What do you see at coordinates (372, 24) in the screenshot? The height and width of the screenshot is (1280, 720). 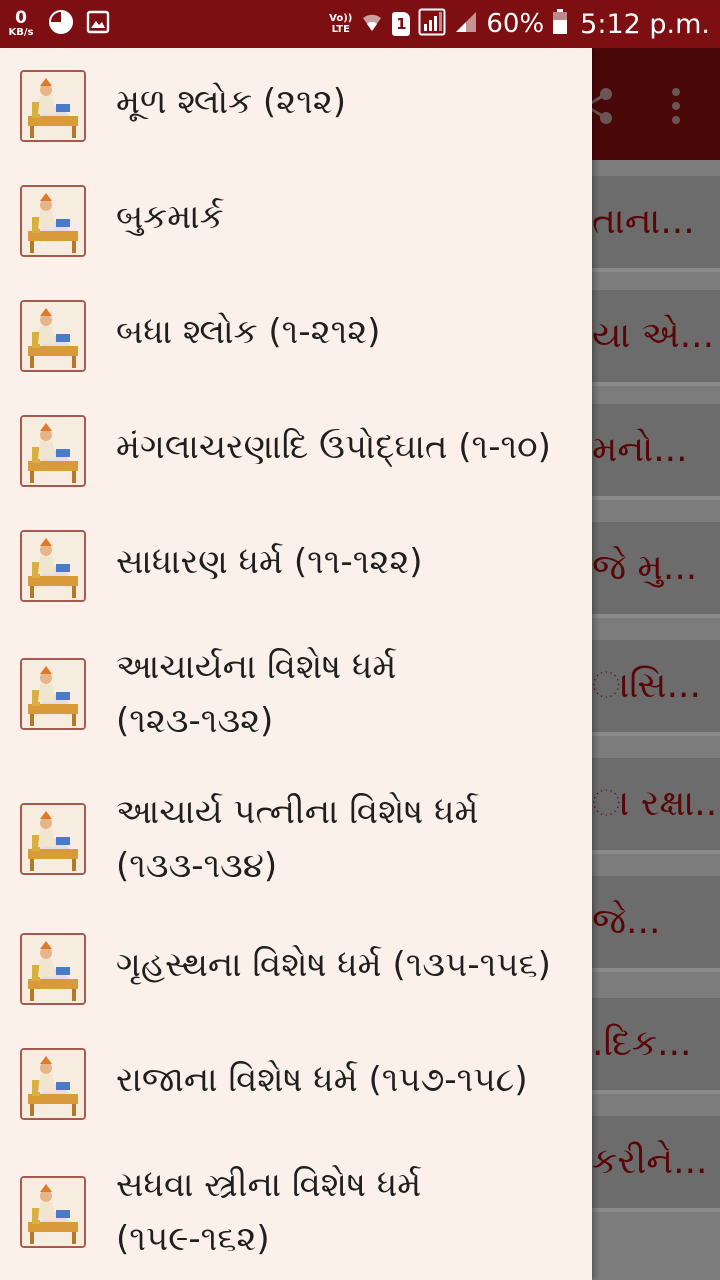 I see `wifi-icon` at bounding box center [372, 24].